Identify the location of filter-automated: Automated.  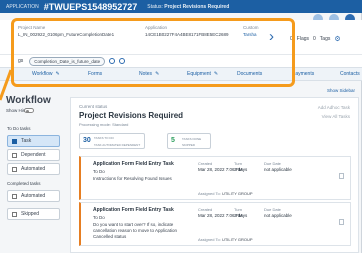
(33, 169).